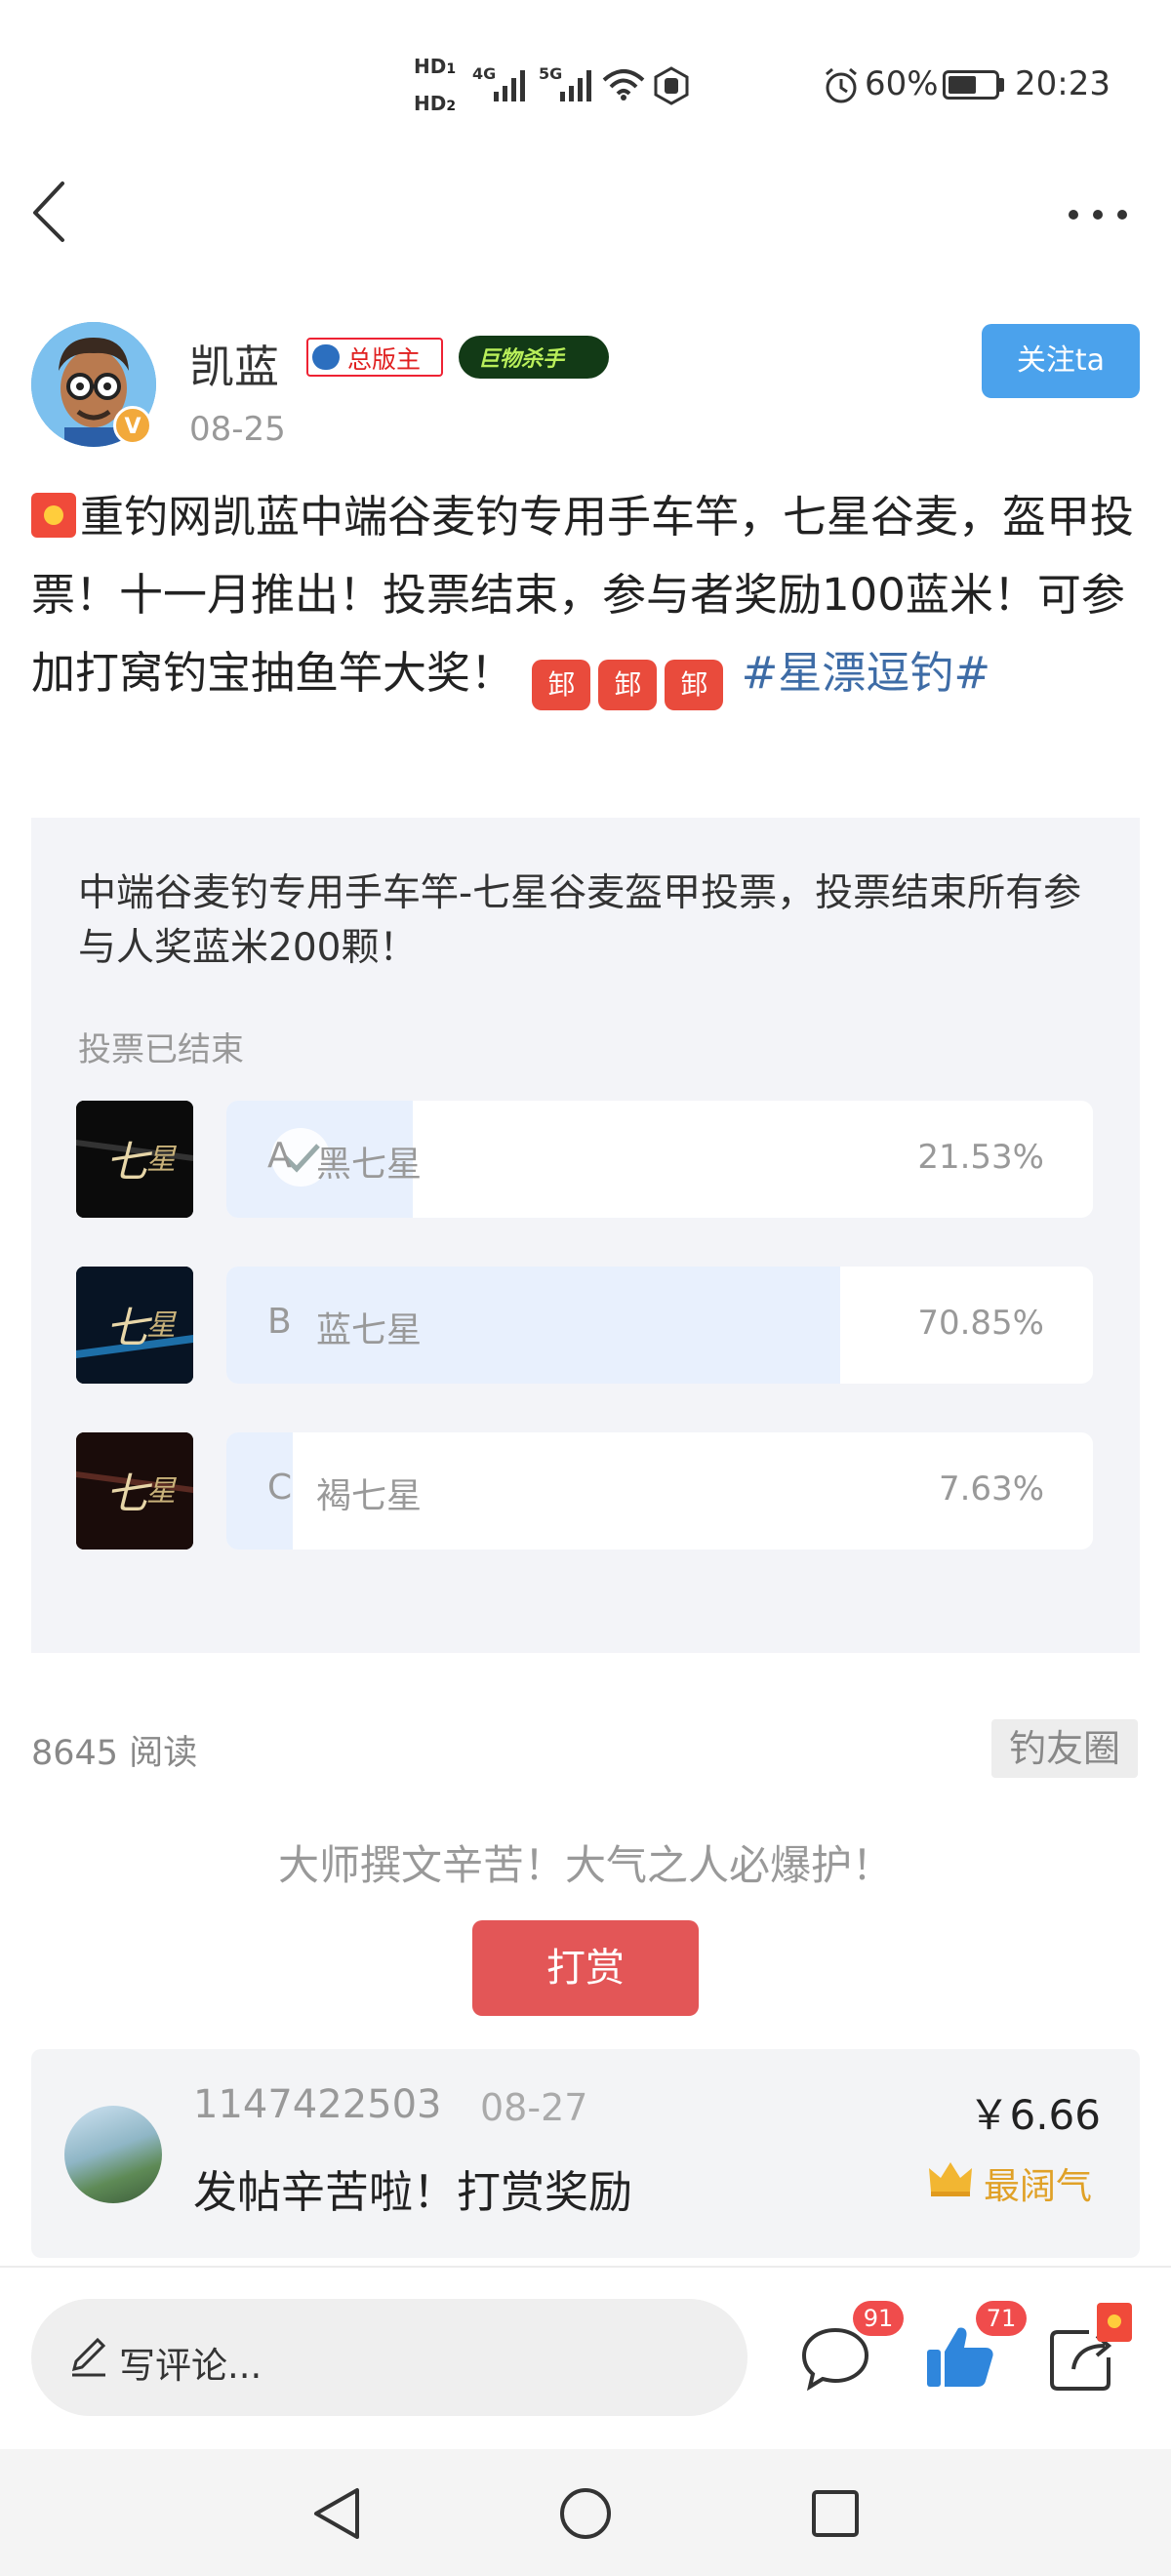 The height and width of the screenshot is (2576, 1171). Describe the element at coordinates (671, 85) in the screenshot. I see `hand-icon` at that location.